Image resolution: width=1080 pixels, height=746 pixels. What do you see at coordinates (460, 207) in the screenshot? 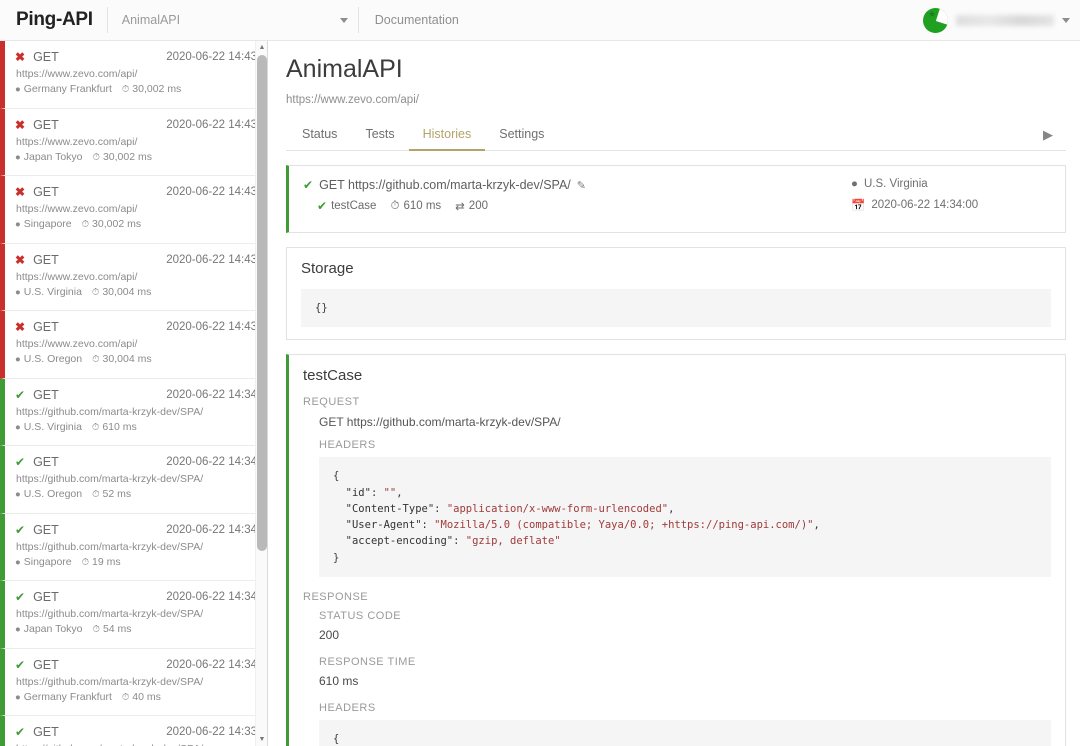
I see `transfer-icon: ⇄` at bounding box center [460, 207].